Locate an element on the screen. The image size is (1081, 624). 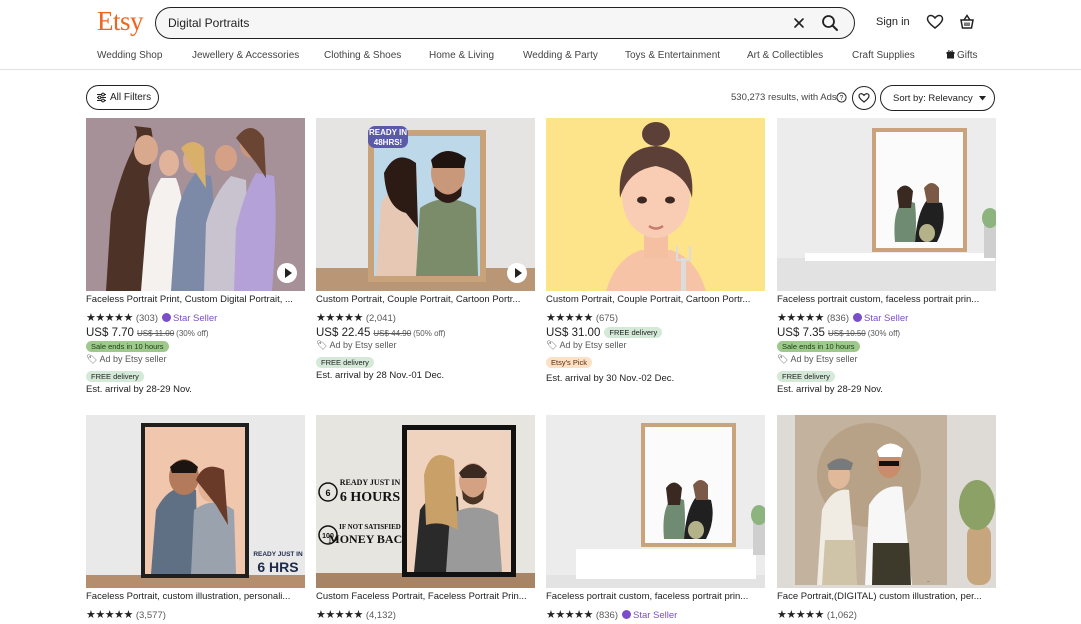
listing-rating: ★★★★★ (303) Star Seller is located at coordinates (151, 316).